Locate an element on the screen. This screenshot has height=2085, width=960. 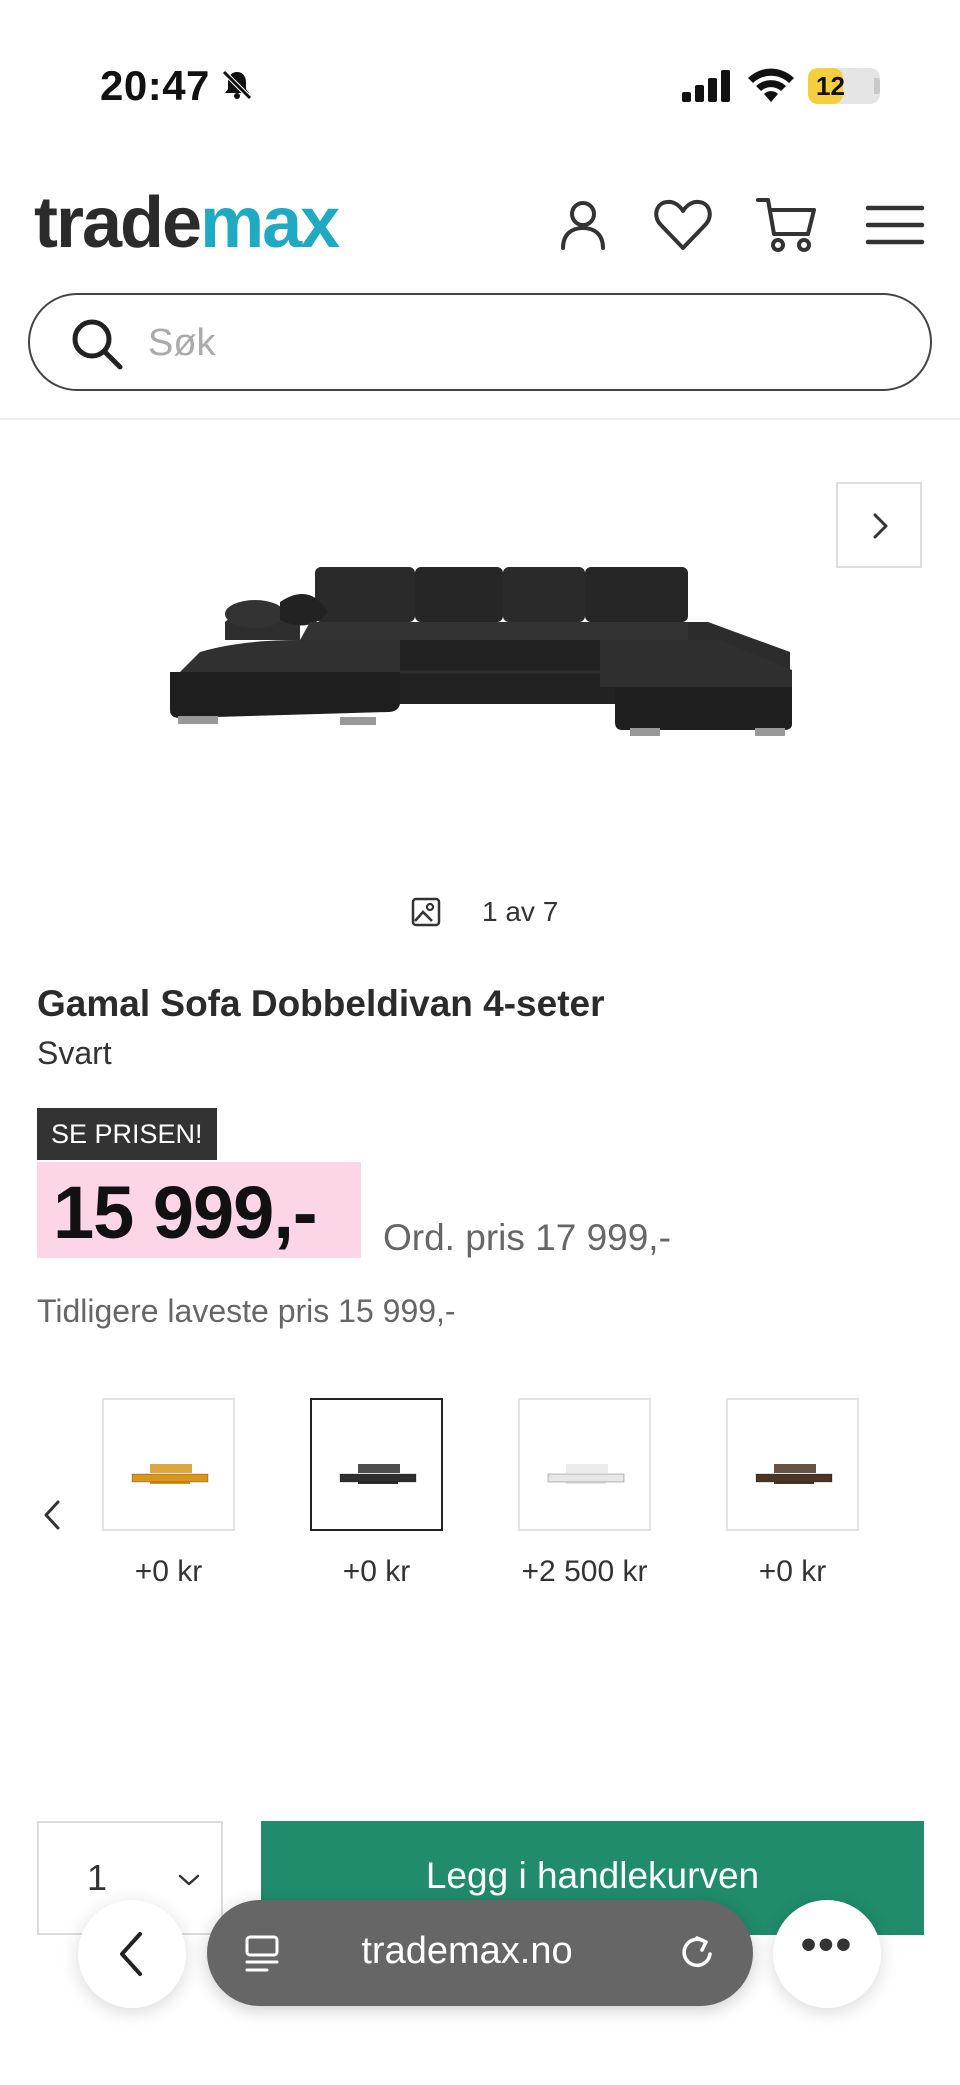
variant-price: +2 500 kr is located at coordinates (584, 1571).